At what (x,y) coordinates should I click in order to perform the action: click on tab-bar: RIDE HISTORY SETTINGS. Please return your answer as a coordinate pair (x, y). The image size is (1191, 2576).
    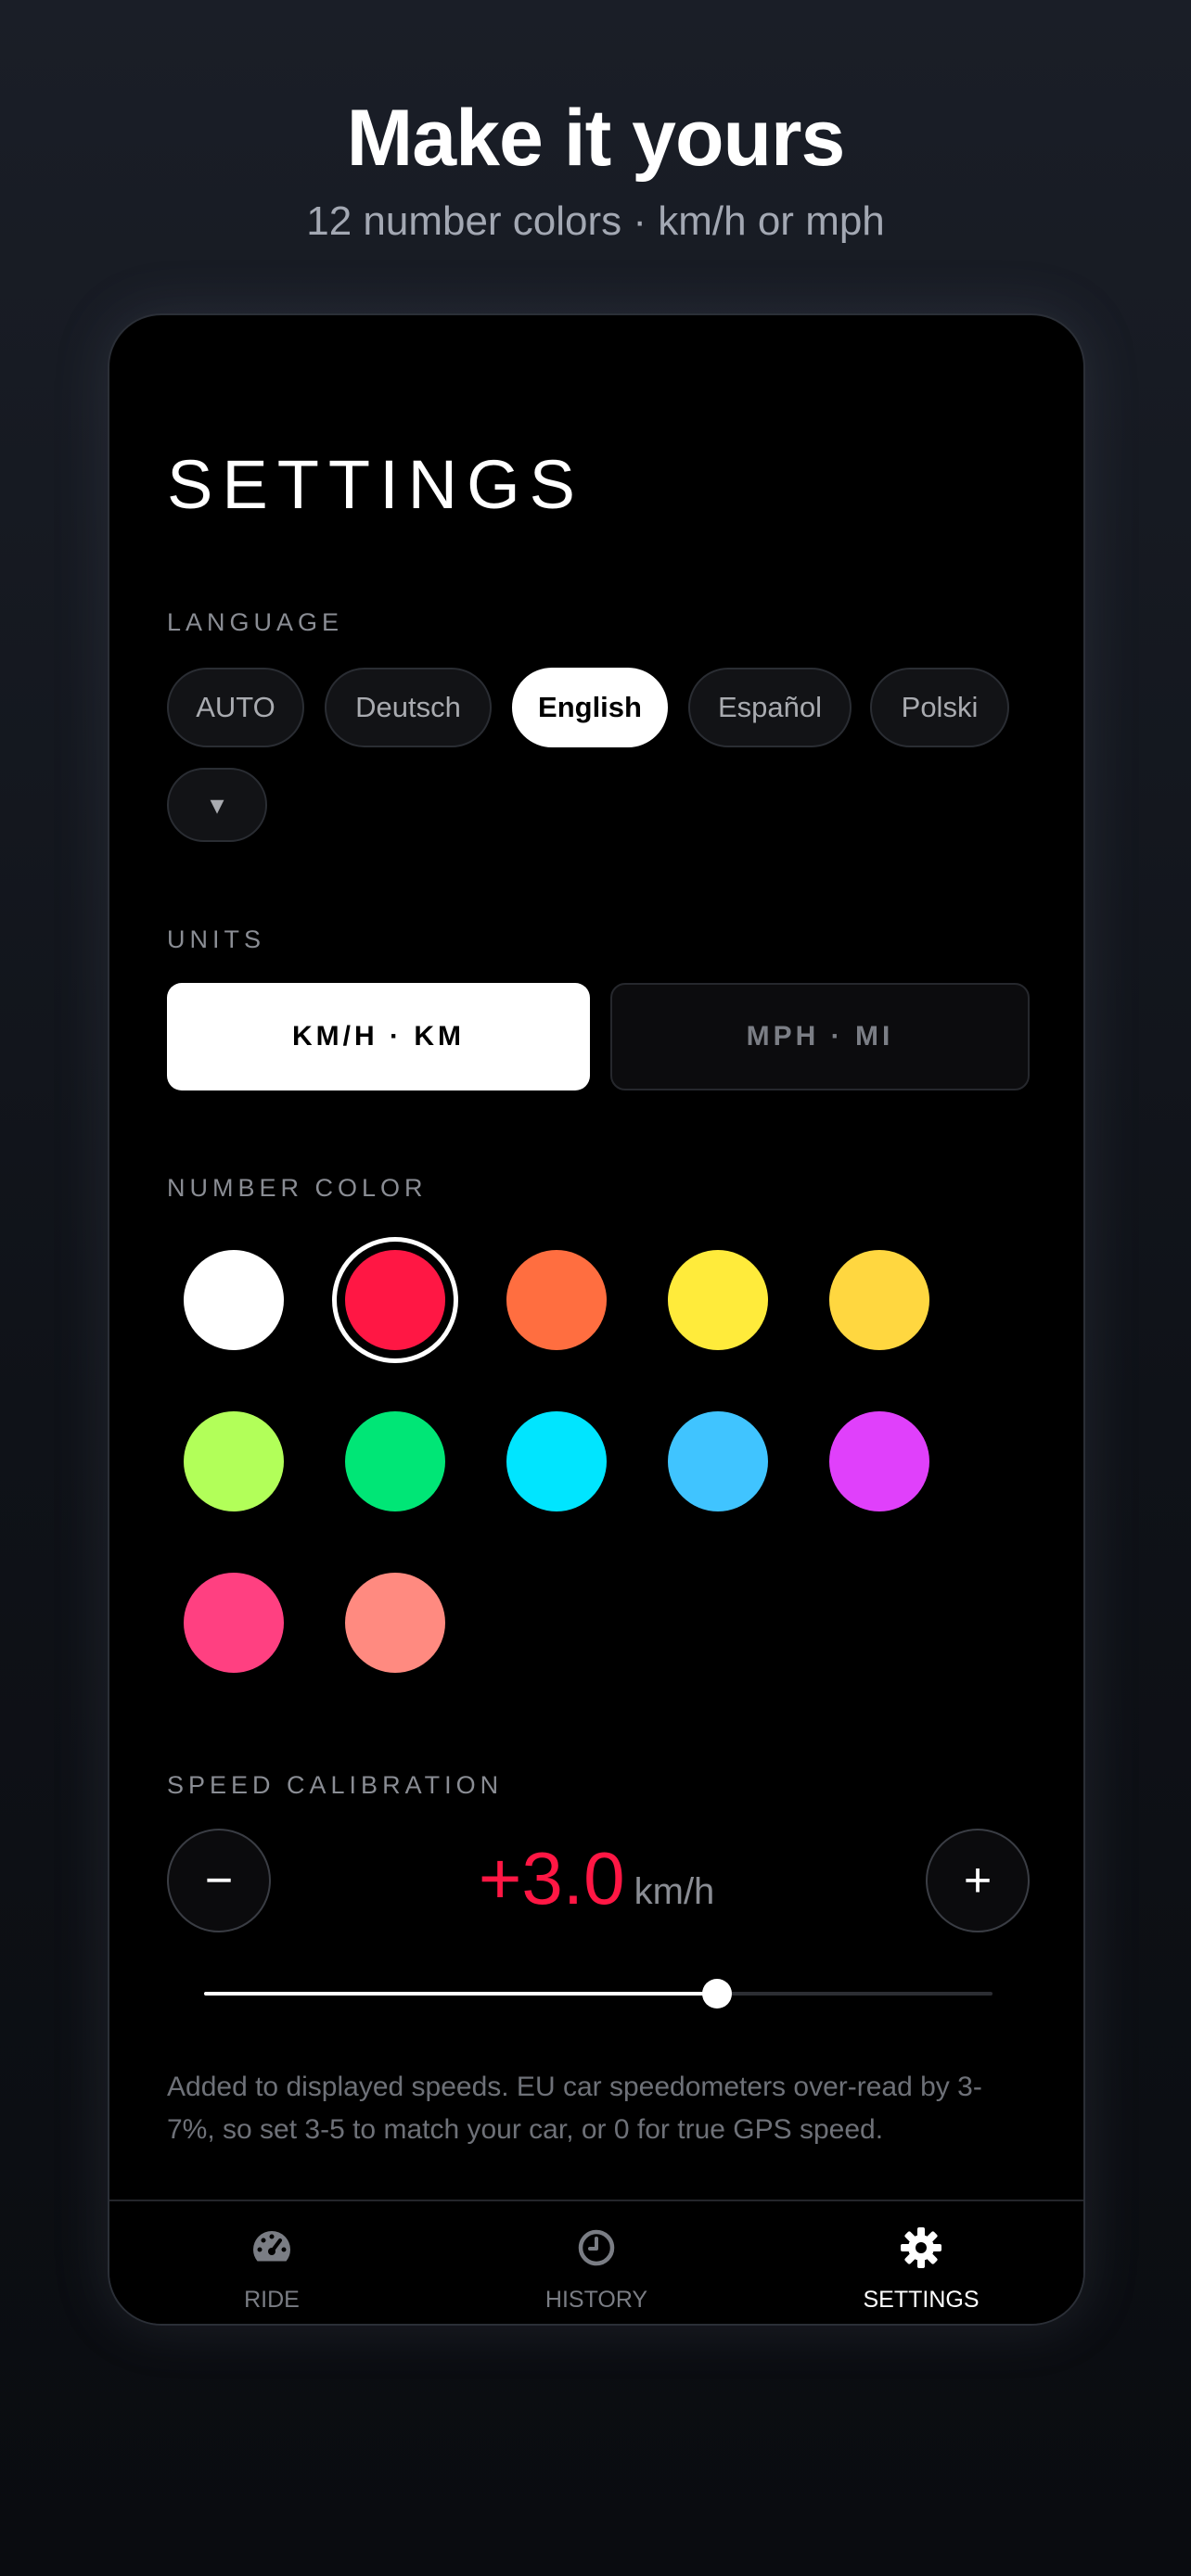
    Looking at the image, I should click on (596, 2262).